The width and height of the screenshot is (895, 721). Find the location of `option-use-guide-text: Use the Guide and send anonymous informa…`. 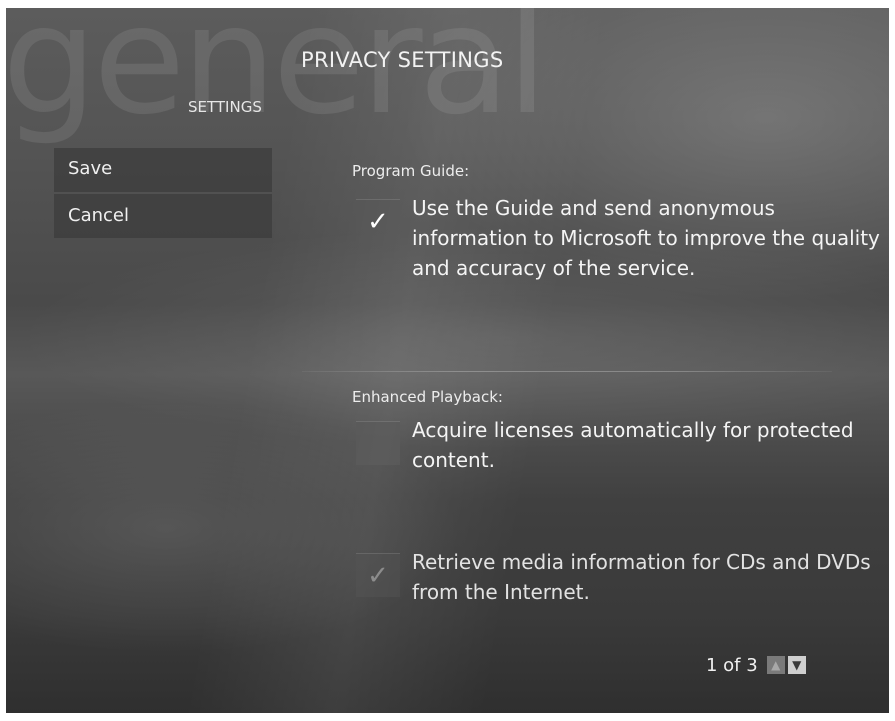

option-use-guide-text: Use the Guide and send anonymous informa… is located at coordinates (646, 238).